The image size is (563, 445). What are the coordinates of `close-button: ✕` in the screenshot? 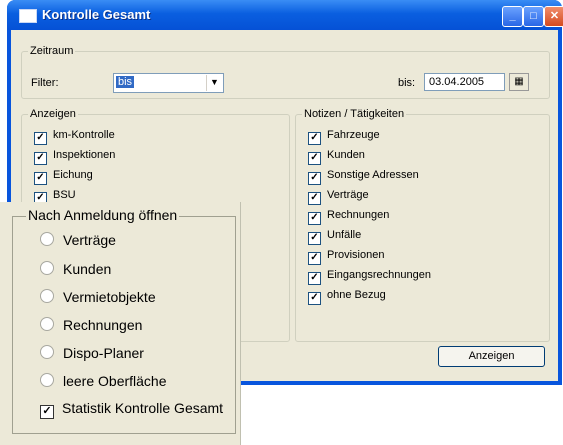 It's located at (553, 16).